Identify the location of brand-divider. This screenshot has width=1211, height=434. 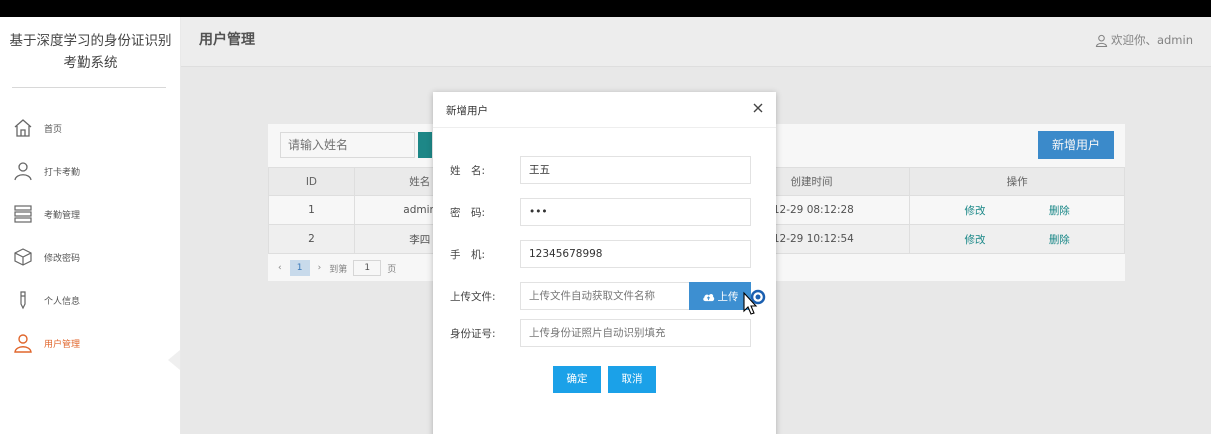
(89, 87).